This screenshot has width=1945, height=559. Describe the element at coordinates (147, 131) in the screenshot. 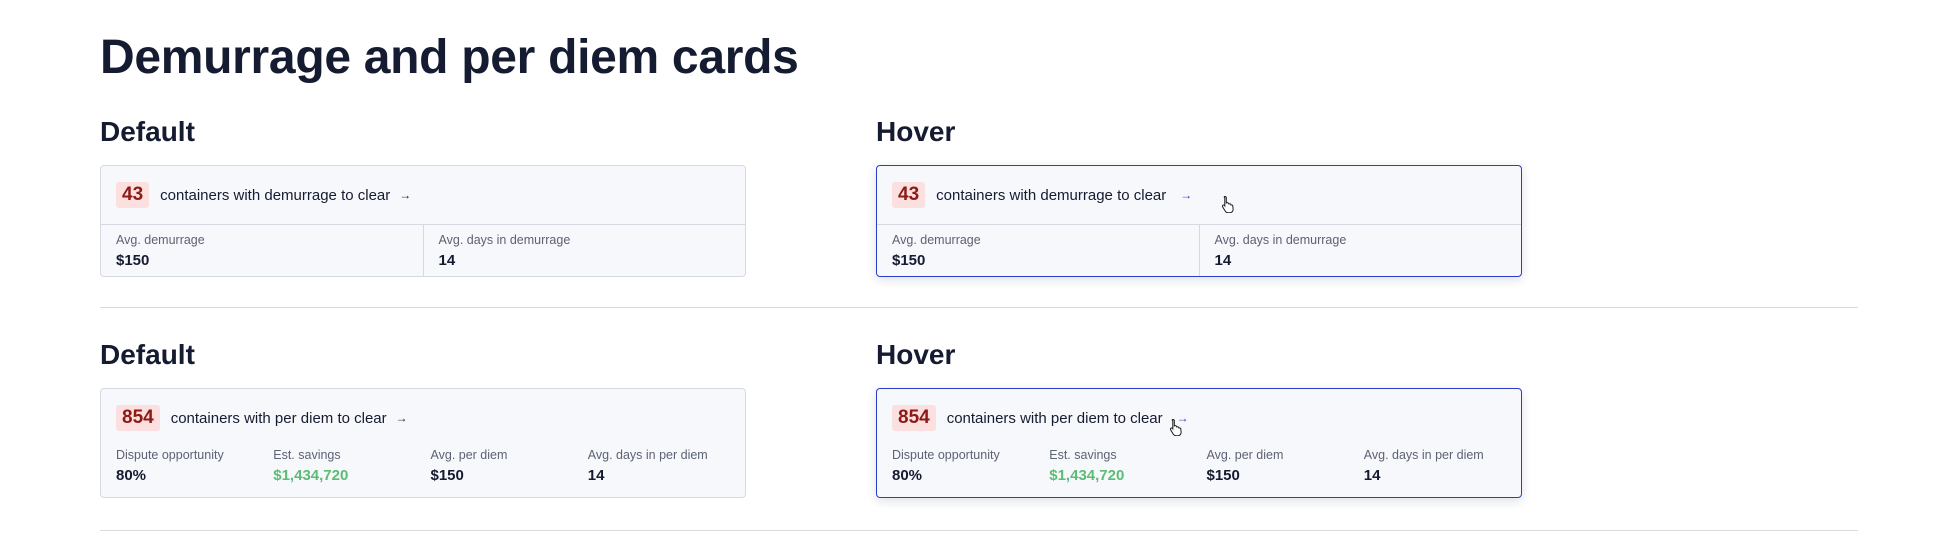

I see `section-label-default-demurrage: Default` at that location.